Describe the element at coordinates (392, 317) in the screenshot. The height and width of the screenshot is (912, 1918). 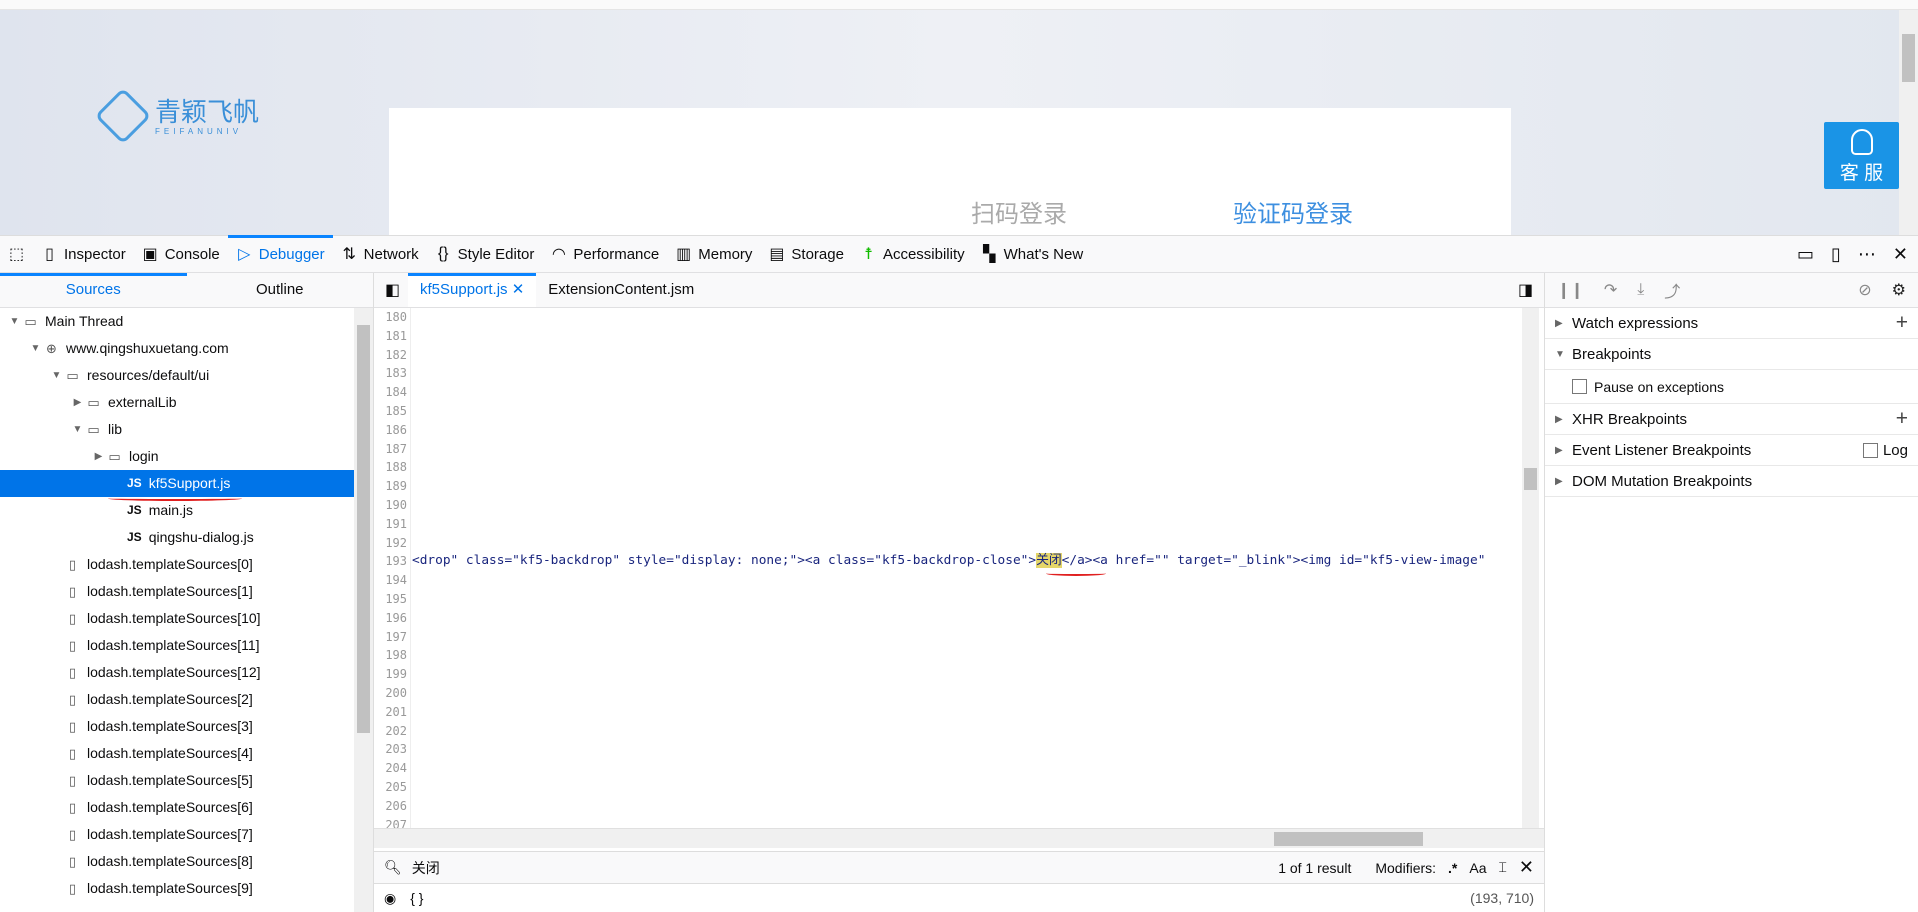
I see `line-number: 180` at that location.